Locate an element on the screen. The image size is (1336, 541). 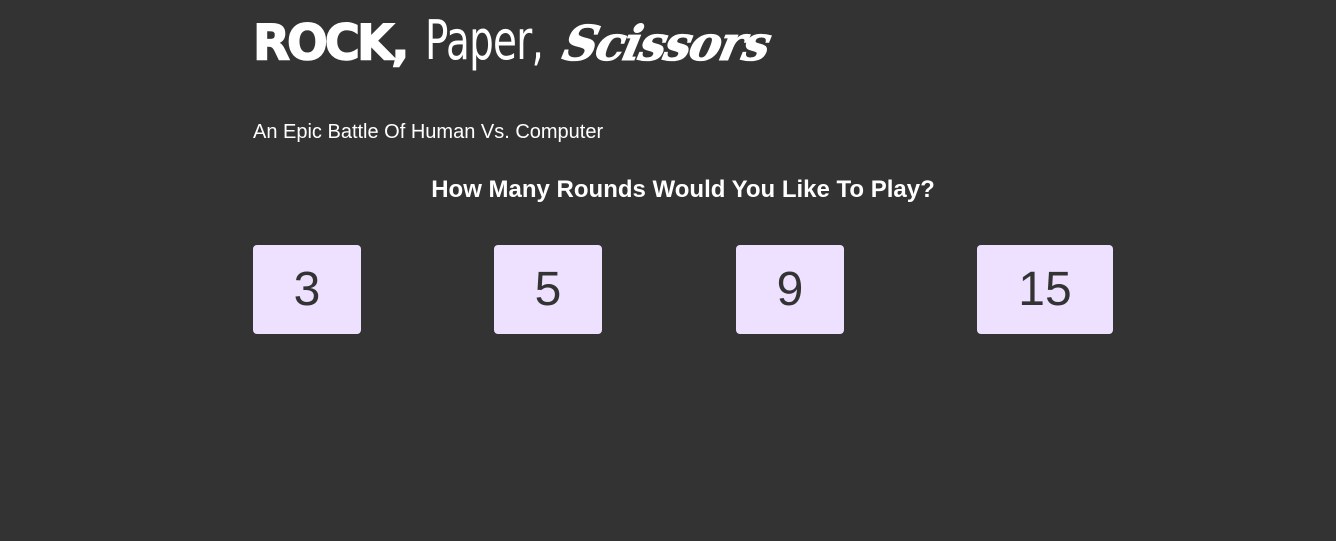
logo-rock-text: ROCK, is located at coordinates (331, 43).